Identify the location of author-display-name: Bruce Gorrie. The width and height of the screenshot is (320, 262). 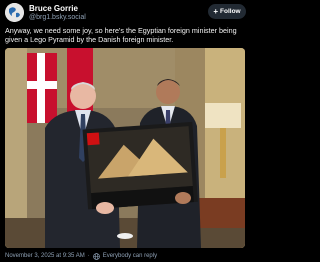
(53, 8).